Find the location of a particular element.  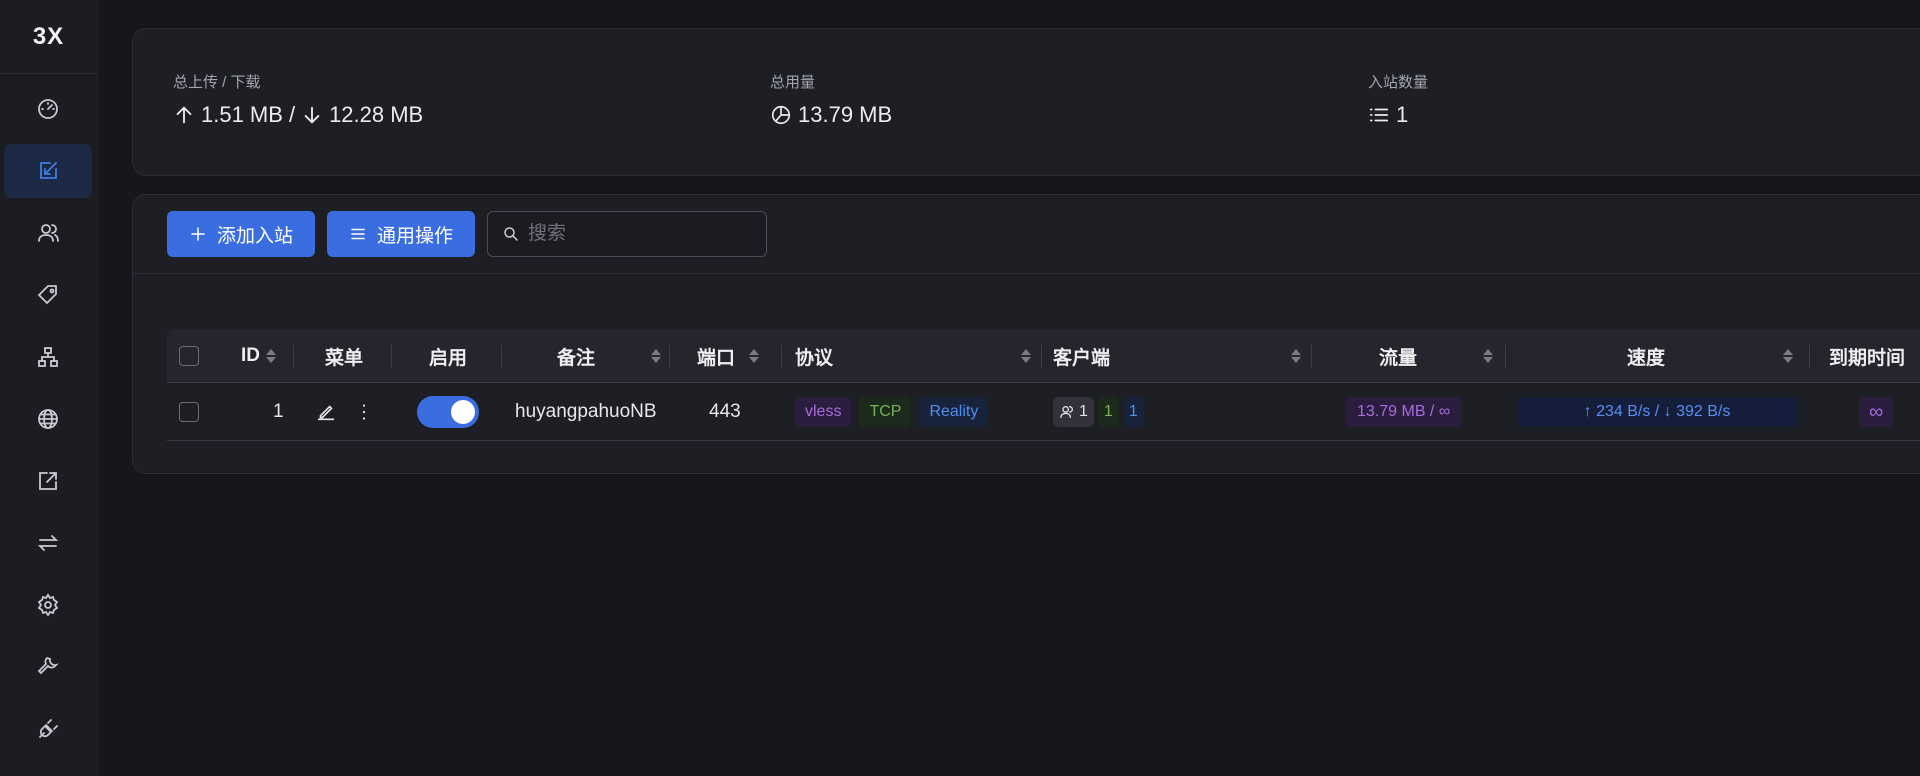

more-icon is located at coordinates (364, 412).